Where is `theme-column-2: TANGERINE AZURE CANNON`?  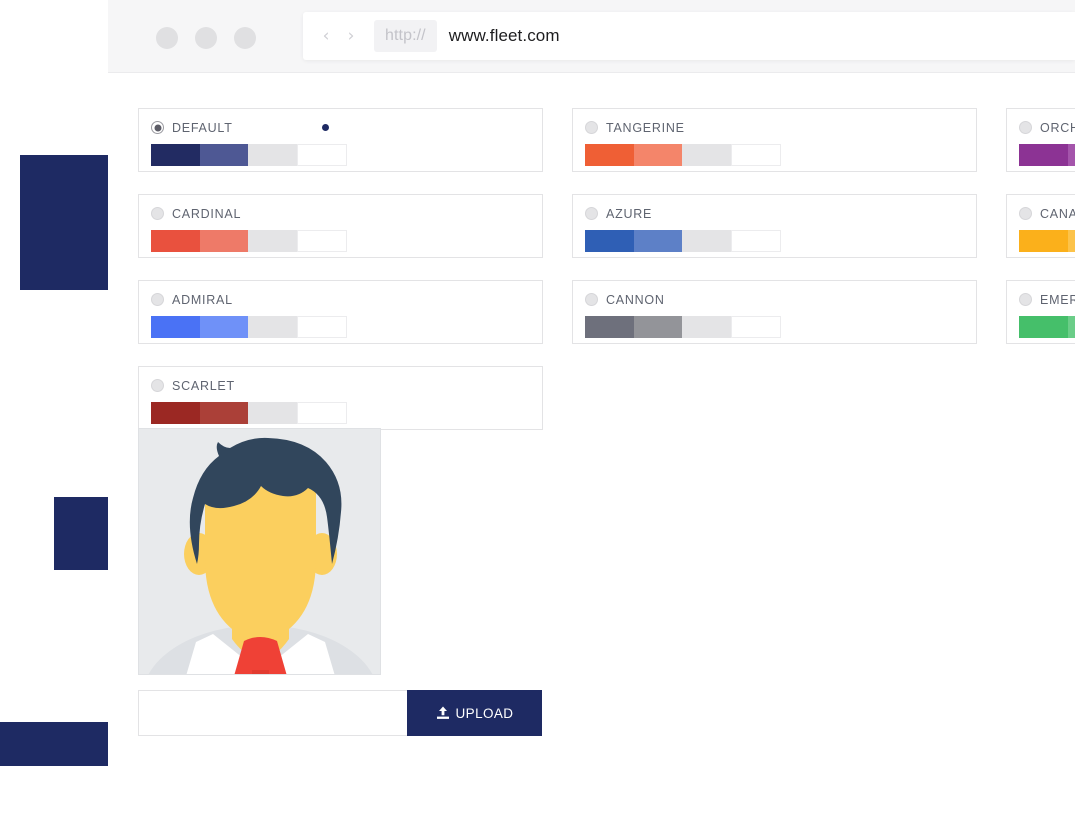
theme-column-2: TANGERINE AZURE CANNON is located at coordinates (774, 269).